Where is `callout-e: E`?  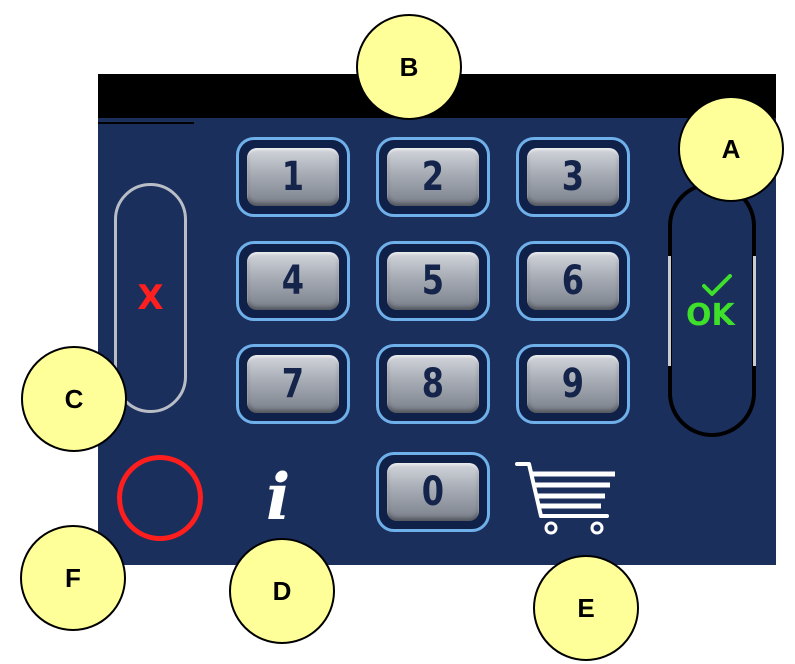 callout-e: E is located at coordinates (586, 608).